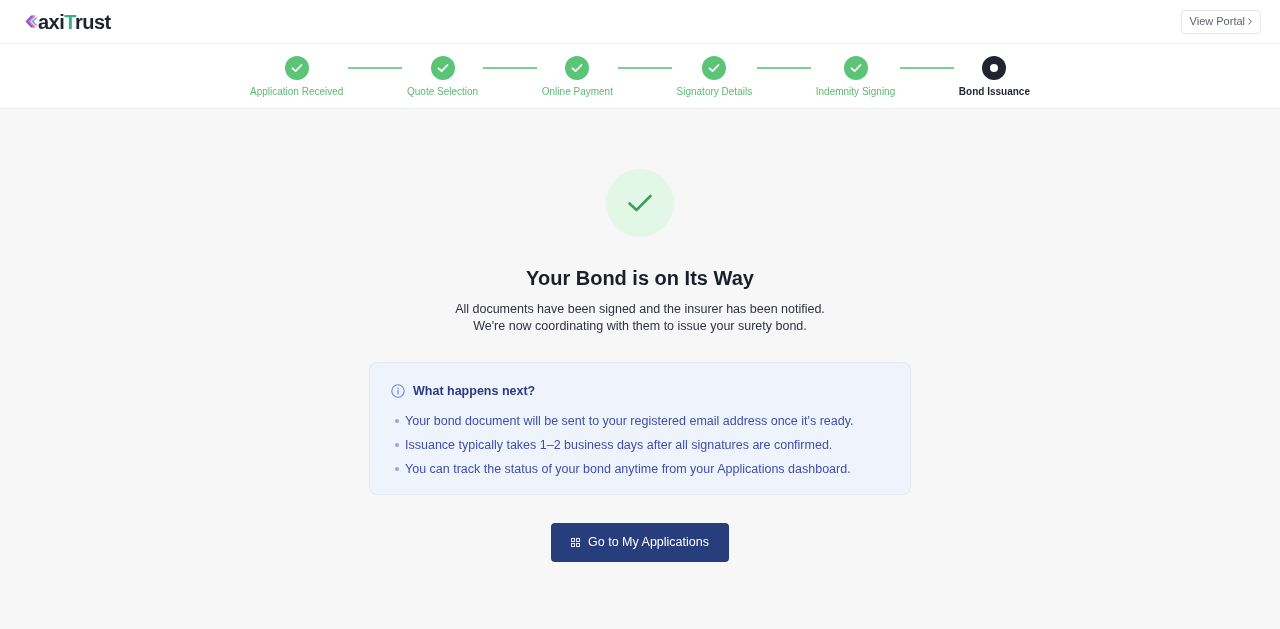  I want to click on step-label: Signatory Details, so click(714, 92).